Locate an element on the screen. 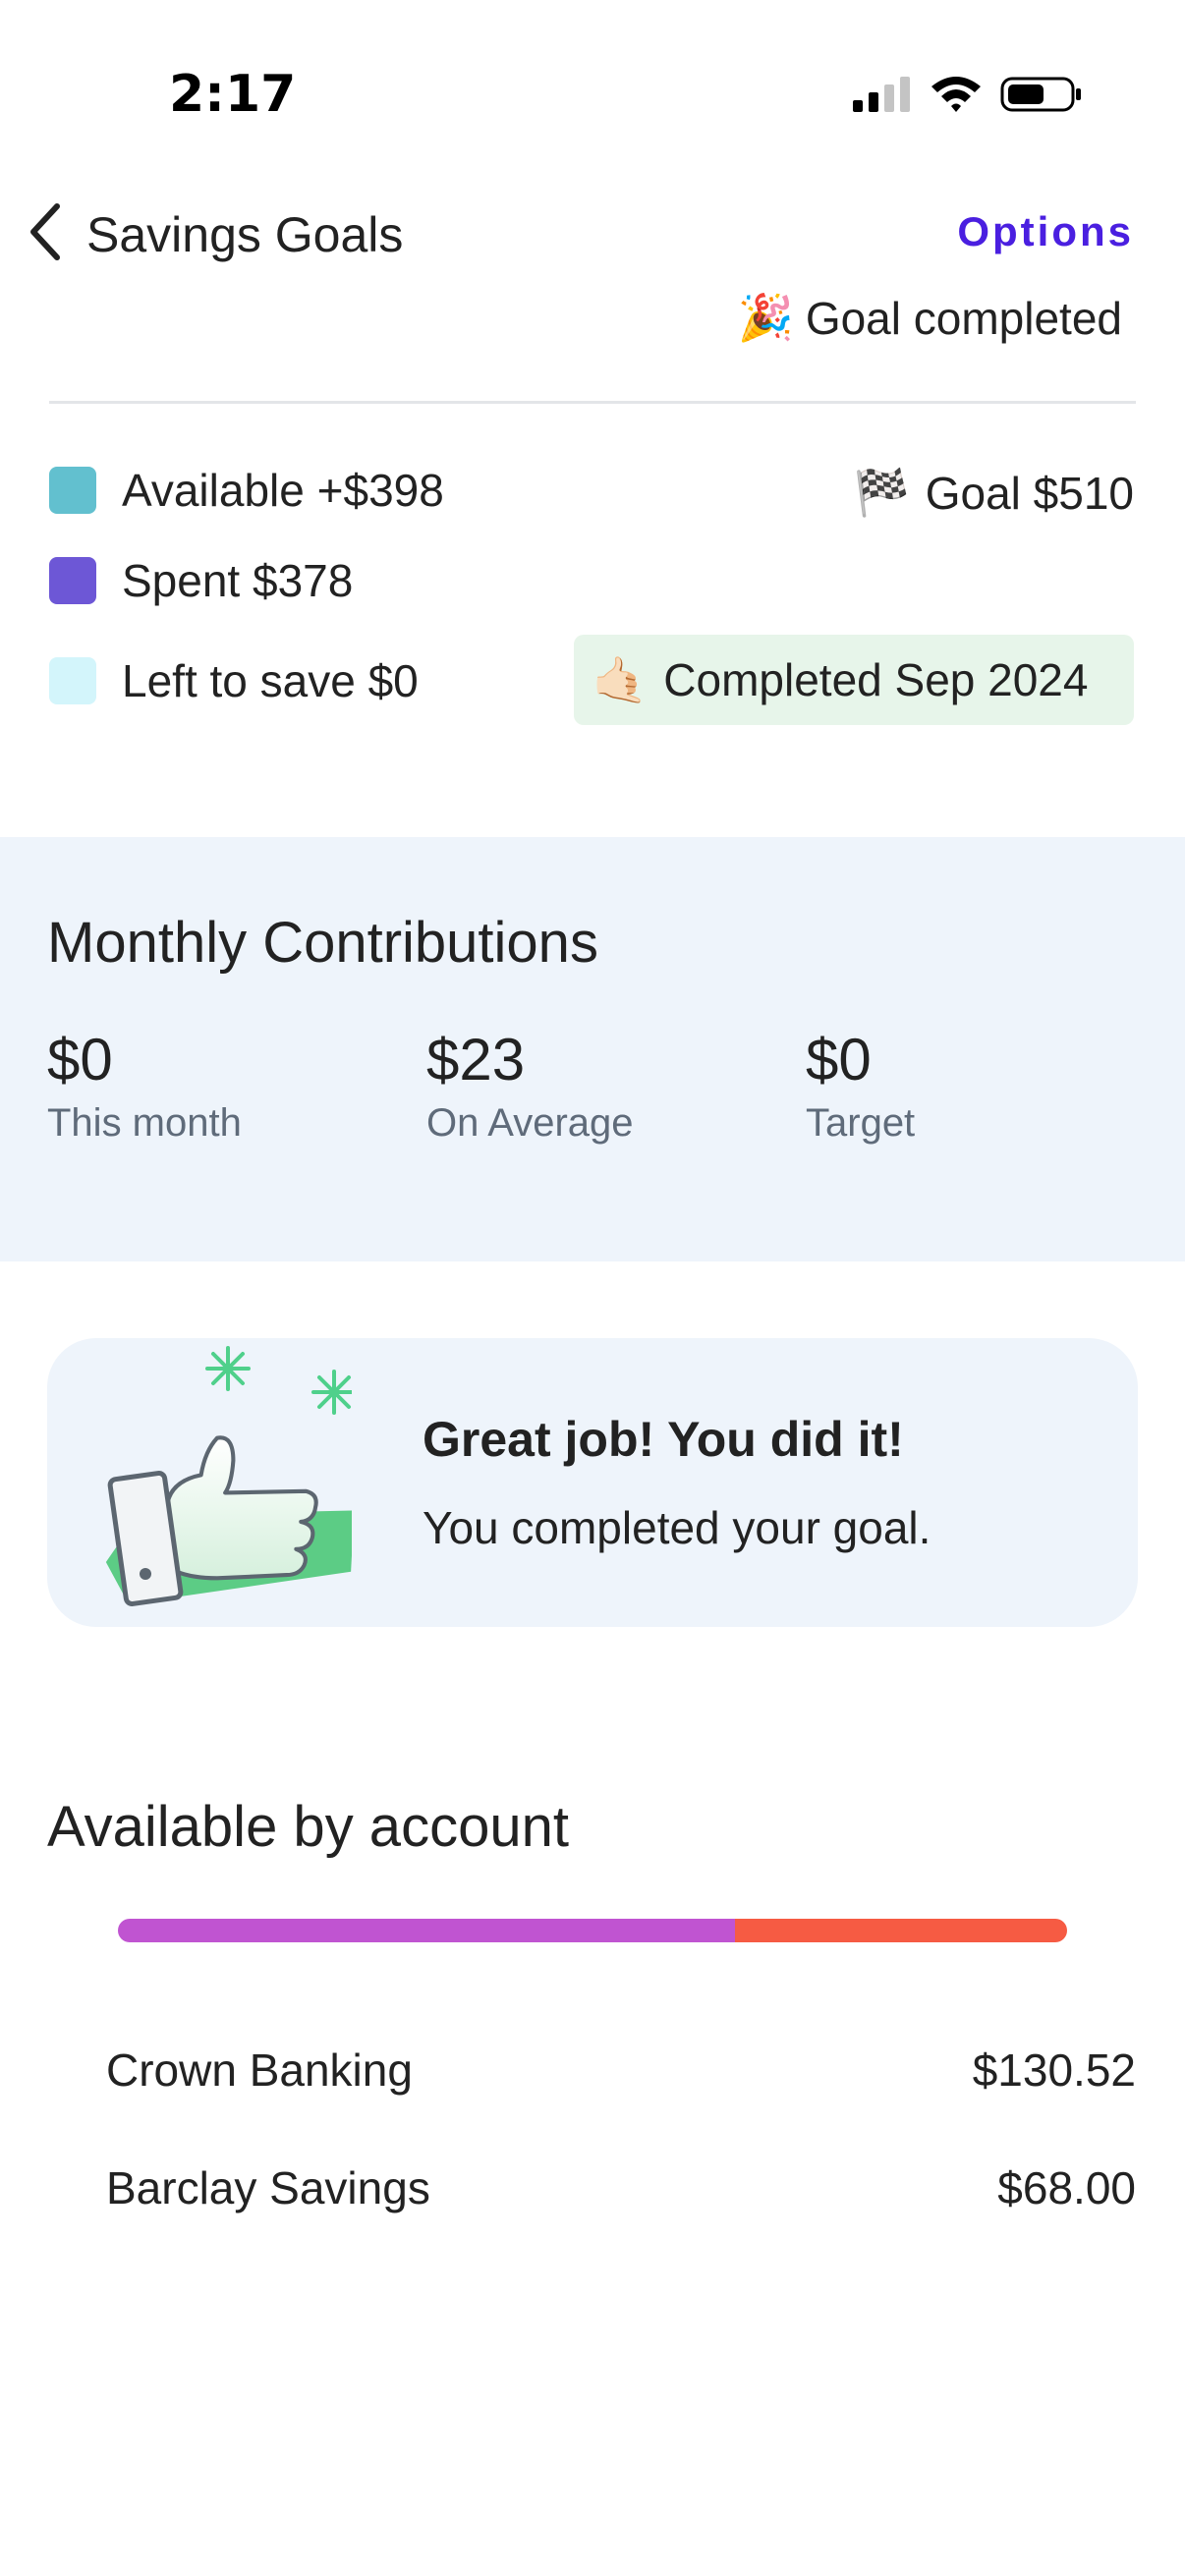 The width and height of the screenshot is (1185, 2576). completed-badge: 🤙🏻 Completed Sep 2024 is located at coordinates (854, 680).